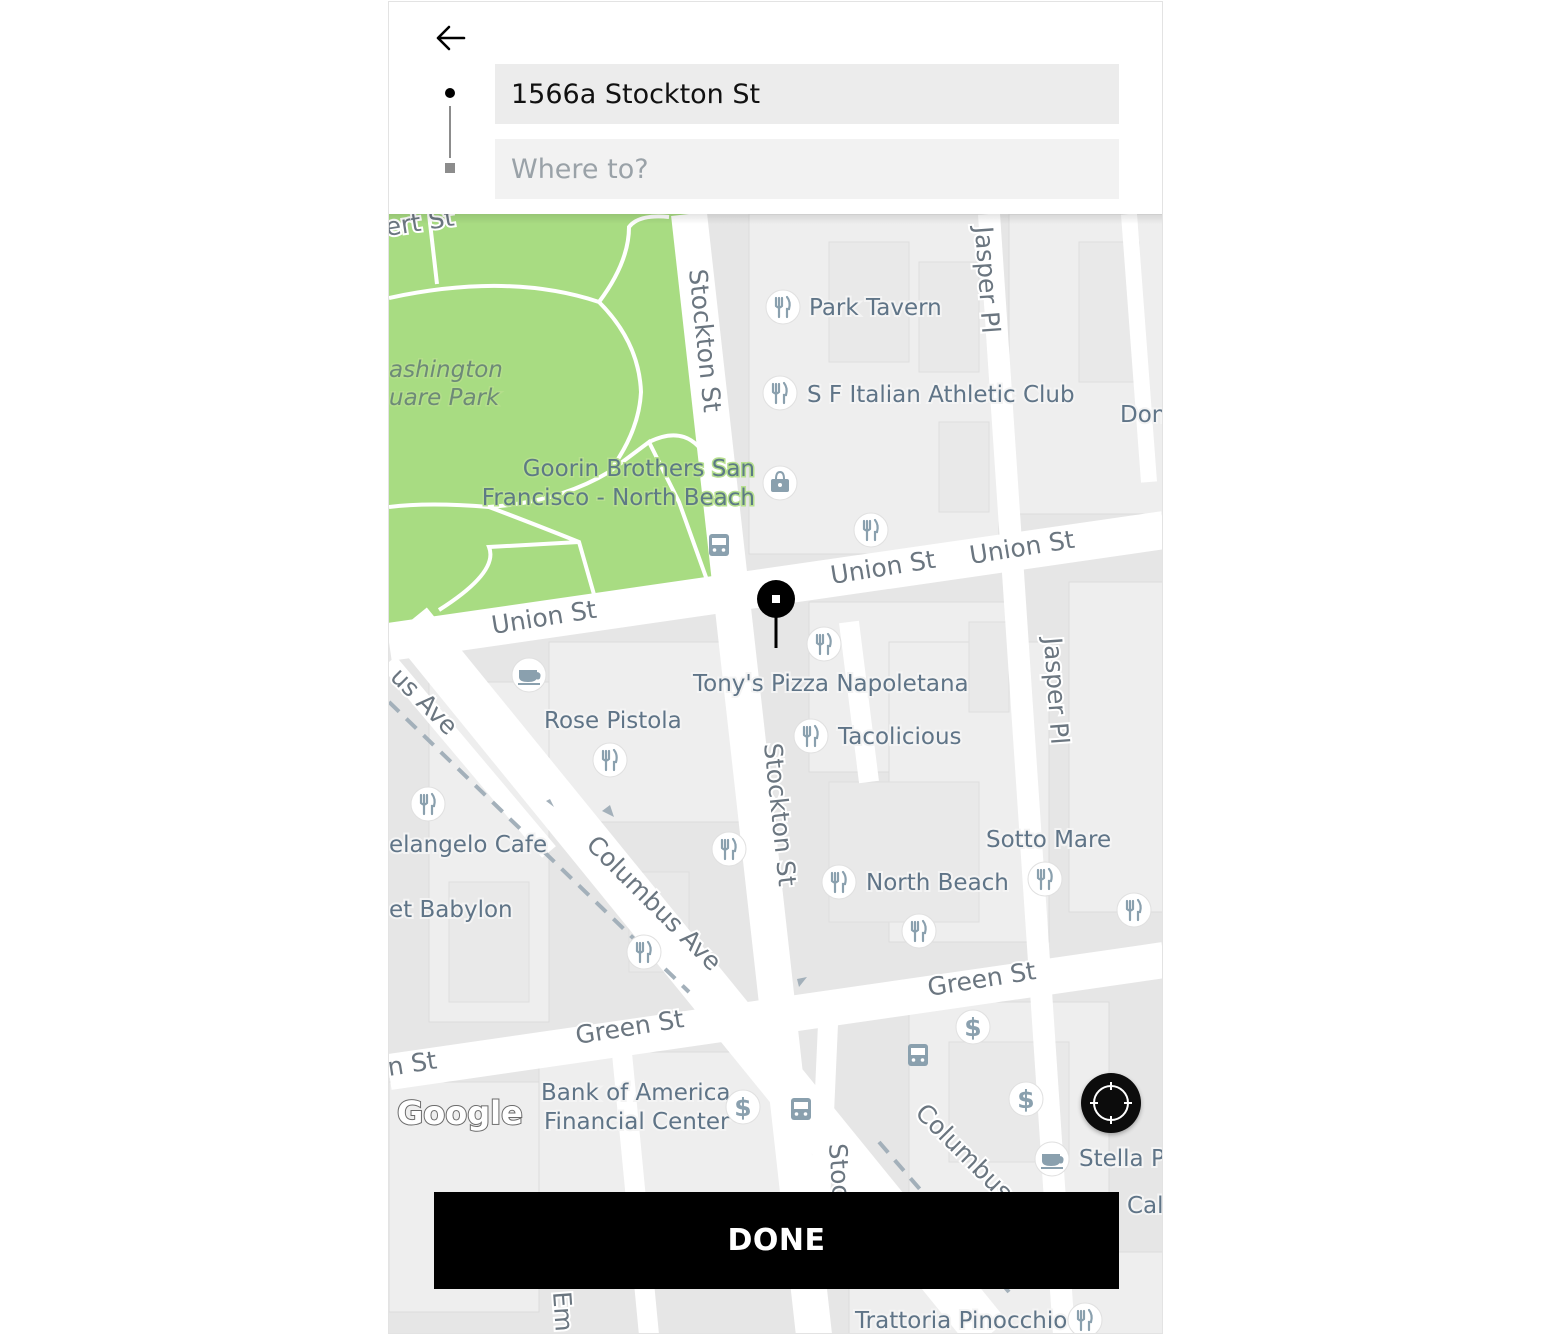 This screenshot has height=1336, width=1551. I want to click on poi-label: Don, so click(1141, 415).